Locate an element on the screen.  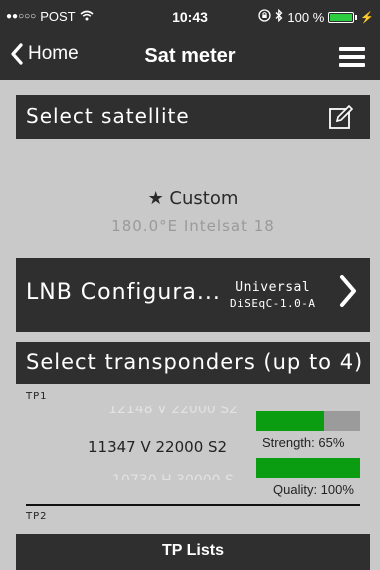
edit-icon is located at coordinates (341, 116).